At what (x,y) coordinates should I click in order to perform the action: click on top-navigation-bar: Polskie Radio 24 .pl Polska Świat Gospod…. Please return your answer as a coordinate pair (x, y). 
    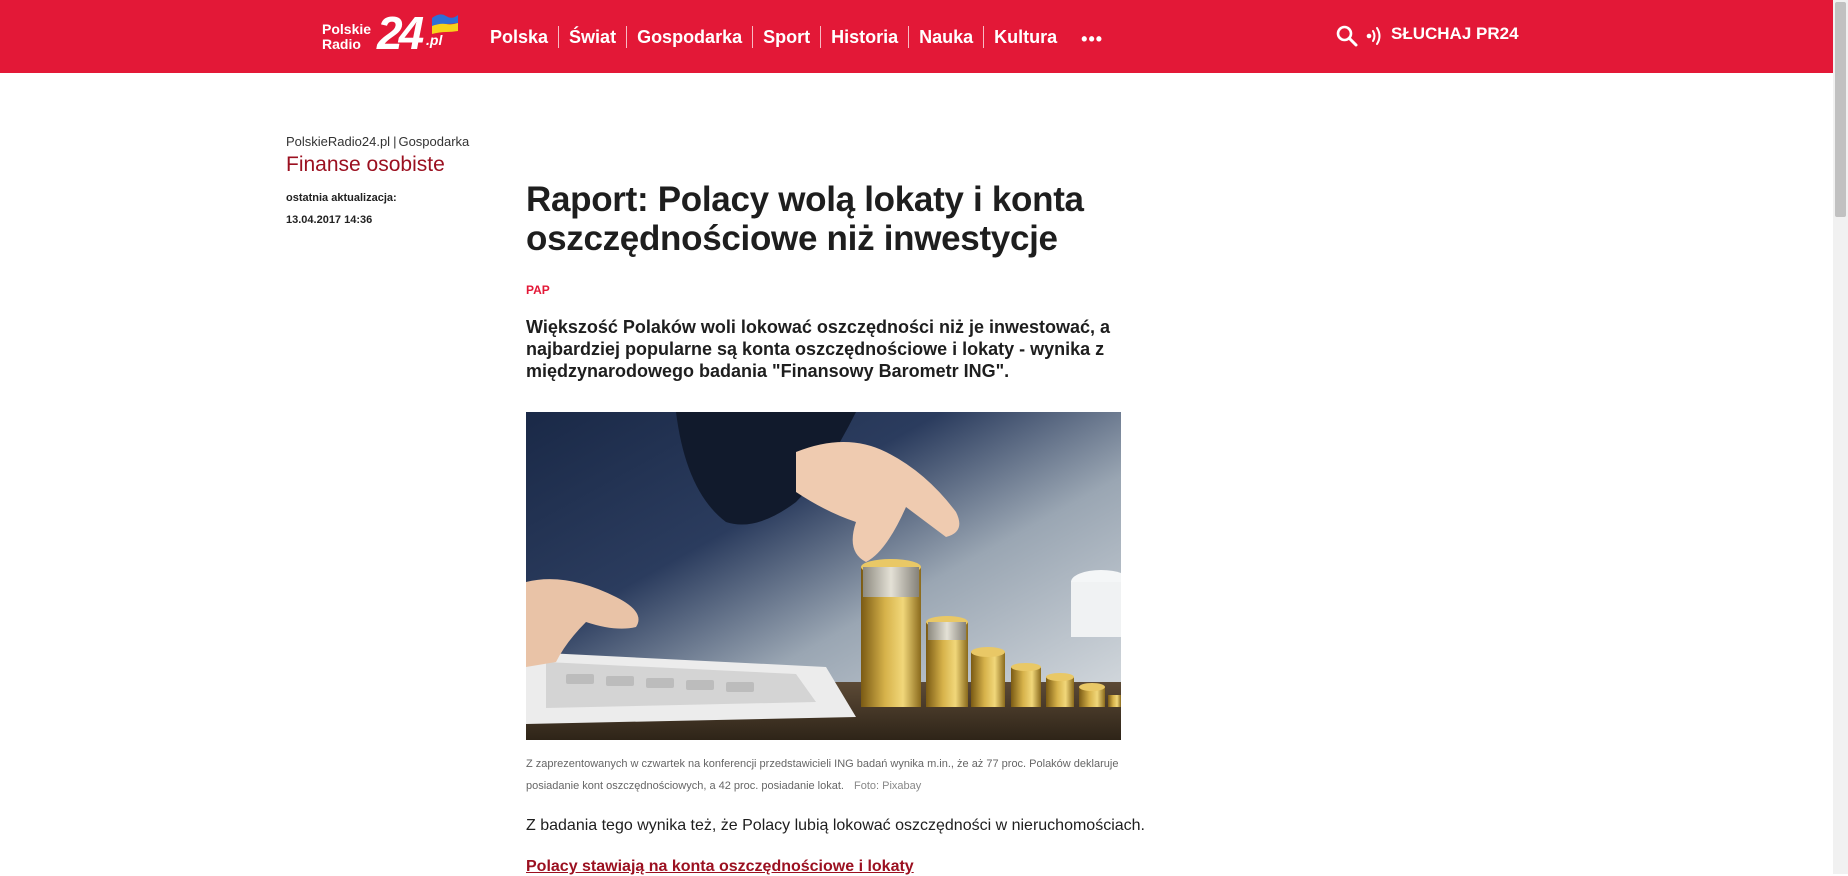
    Looking at the image, I should click on (916, 36).